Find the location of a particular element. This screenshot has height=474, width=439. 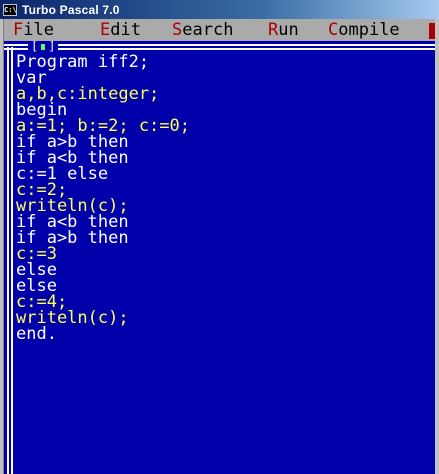

menu-file: File is located at coordinates (33, 30).